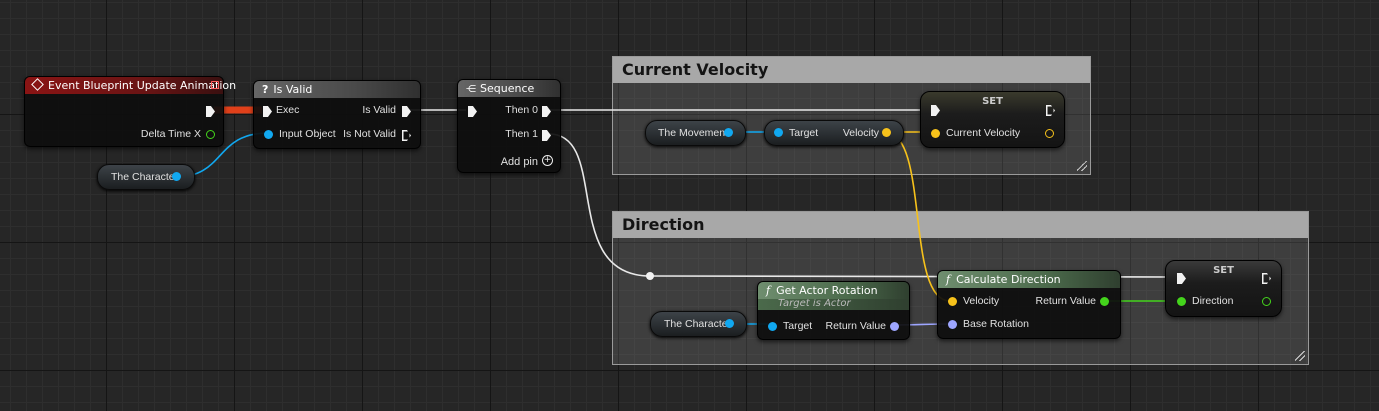 The height and width of the screenshot is (411, 1379). What do you see at coordinates (406, 111) in the screenshot?
I see `is-valid-exec-pin` at bounding box center [406, 111].